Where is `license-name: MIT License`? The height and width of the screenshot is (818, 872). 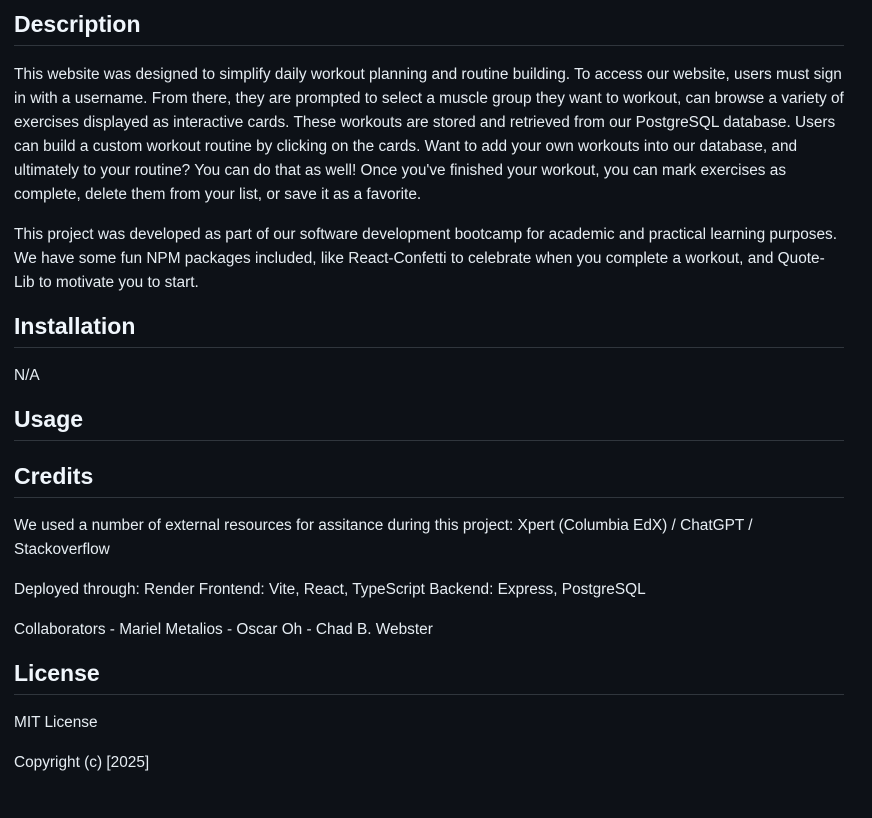
license-name: MIT License is located at coordinates (56, 722).